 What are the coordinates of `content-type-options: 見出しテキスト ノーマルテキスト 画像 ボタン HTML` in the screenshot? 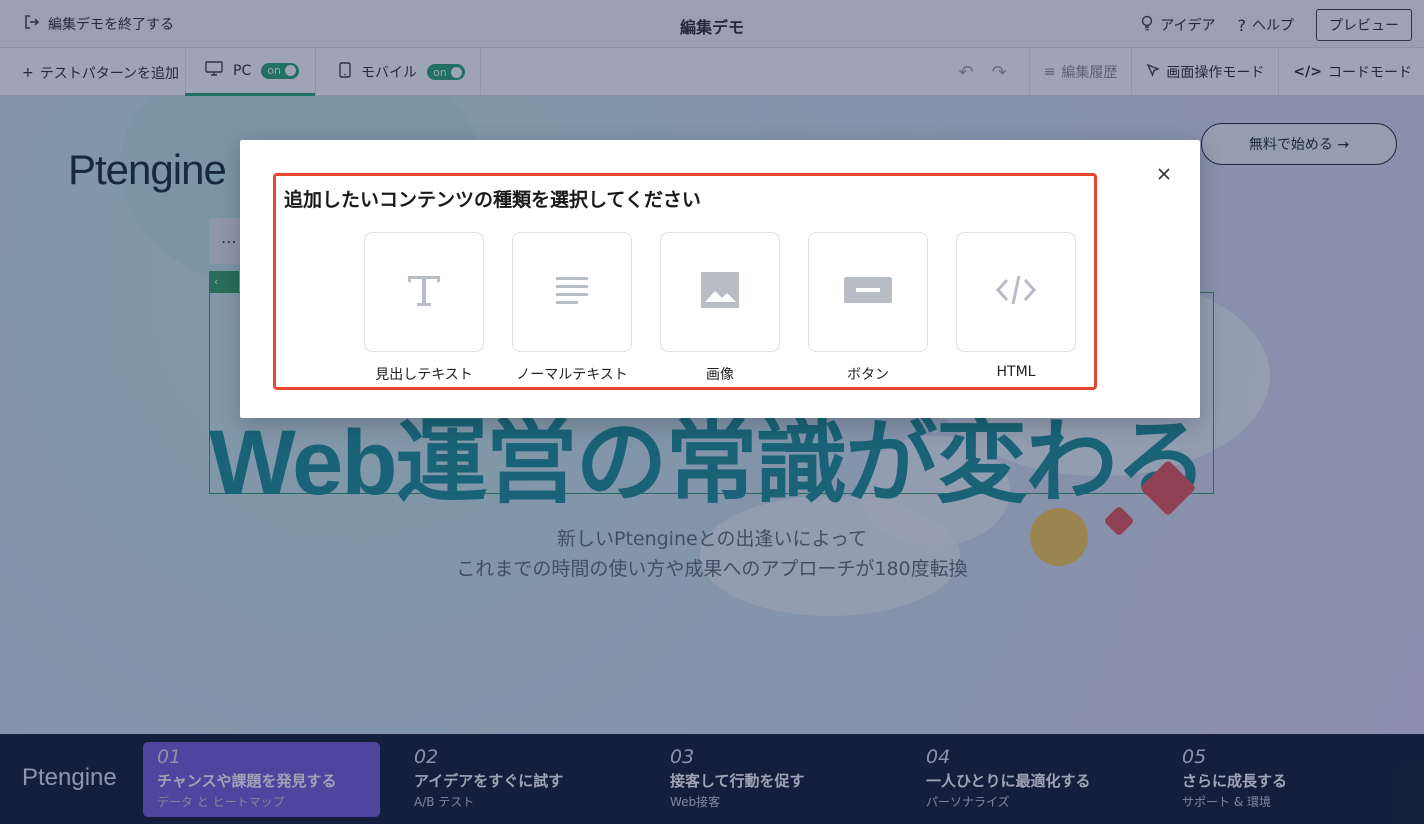 It's located at (720, 308).